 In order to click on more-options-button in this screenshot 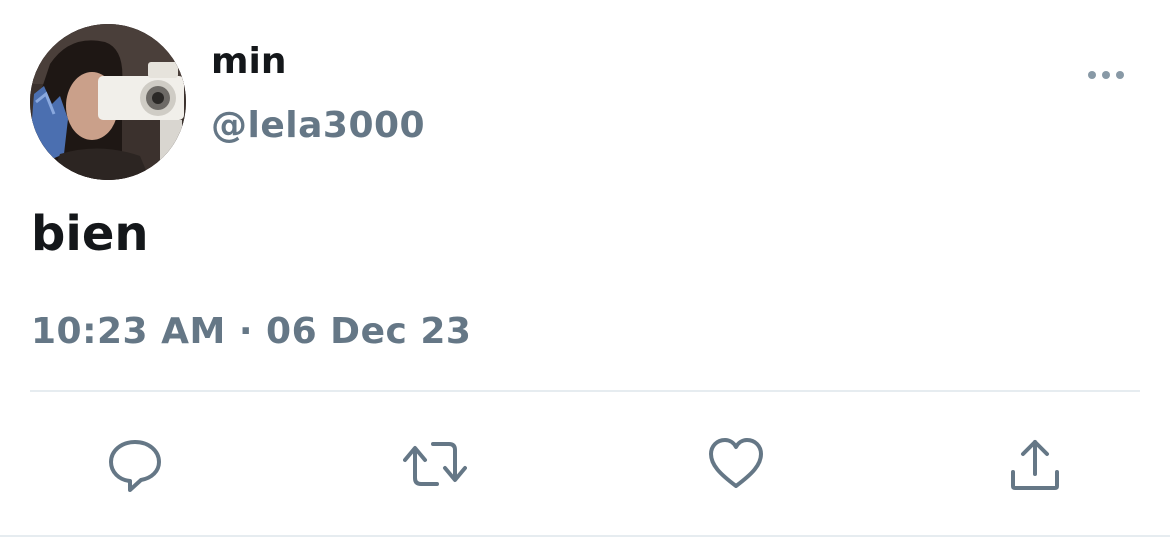, I will do `click(1106, 75)`.